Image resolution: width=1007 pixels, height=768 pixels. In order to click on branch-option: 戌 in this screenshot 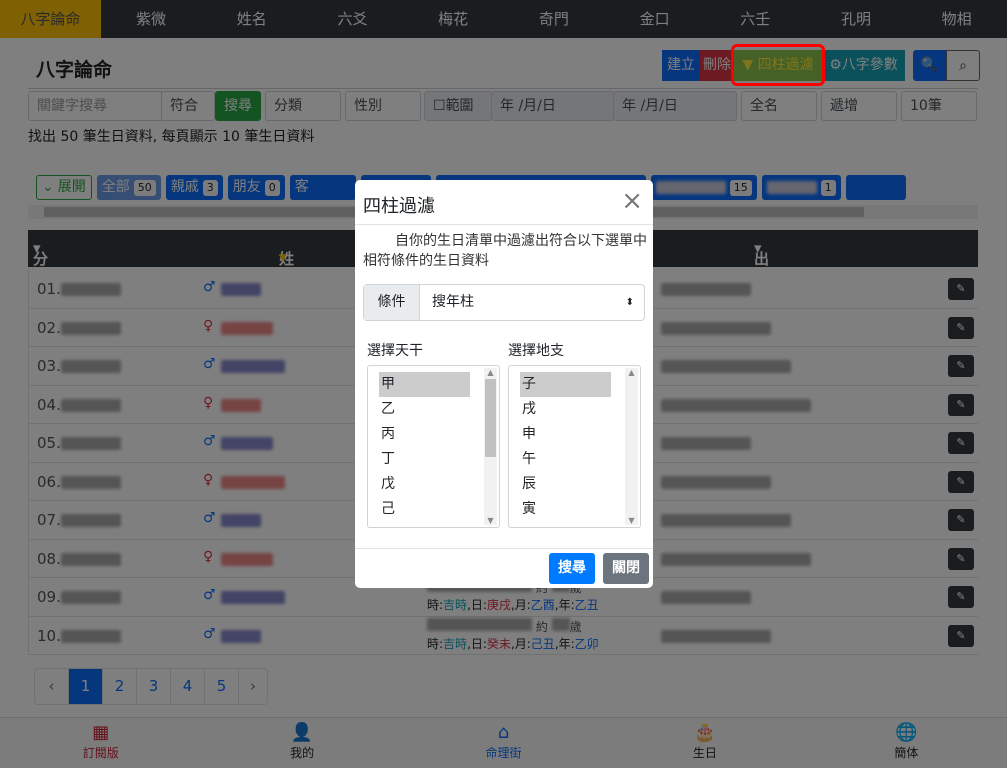, I will do `click(561, 409)`.